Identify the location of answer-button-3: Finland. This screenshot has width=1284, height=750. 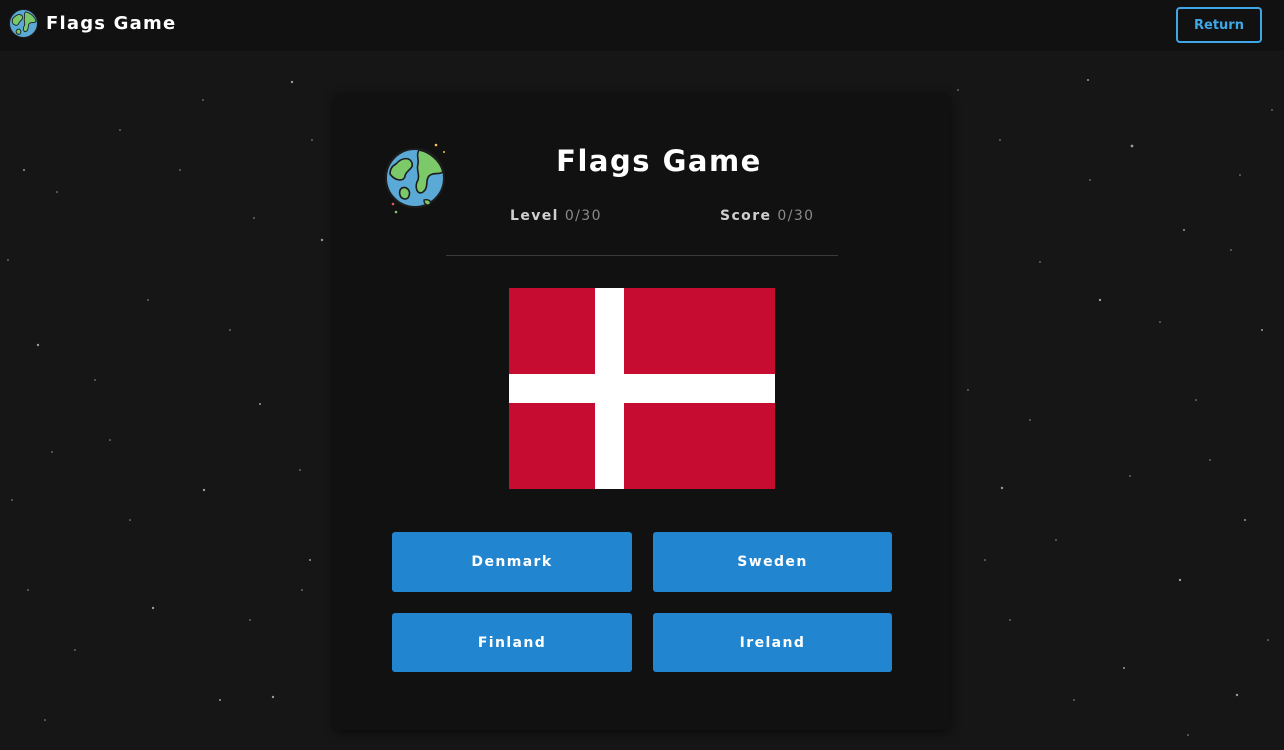
(512, 642).